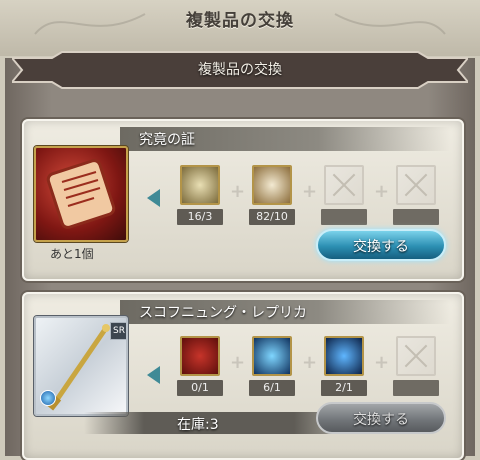  What do you see at coordinates (344, 388) in the screenshot?
I see `material-count: 2/1` at bounding box center [344, 388].